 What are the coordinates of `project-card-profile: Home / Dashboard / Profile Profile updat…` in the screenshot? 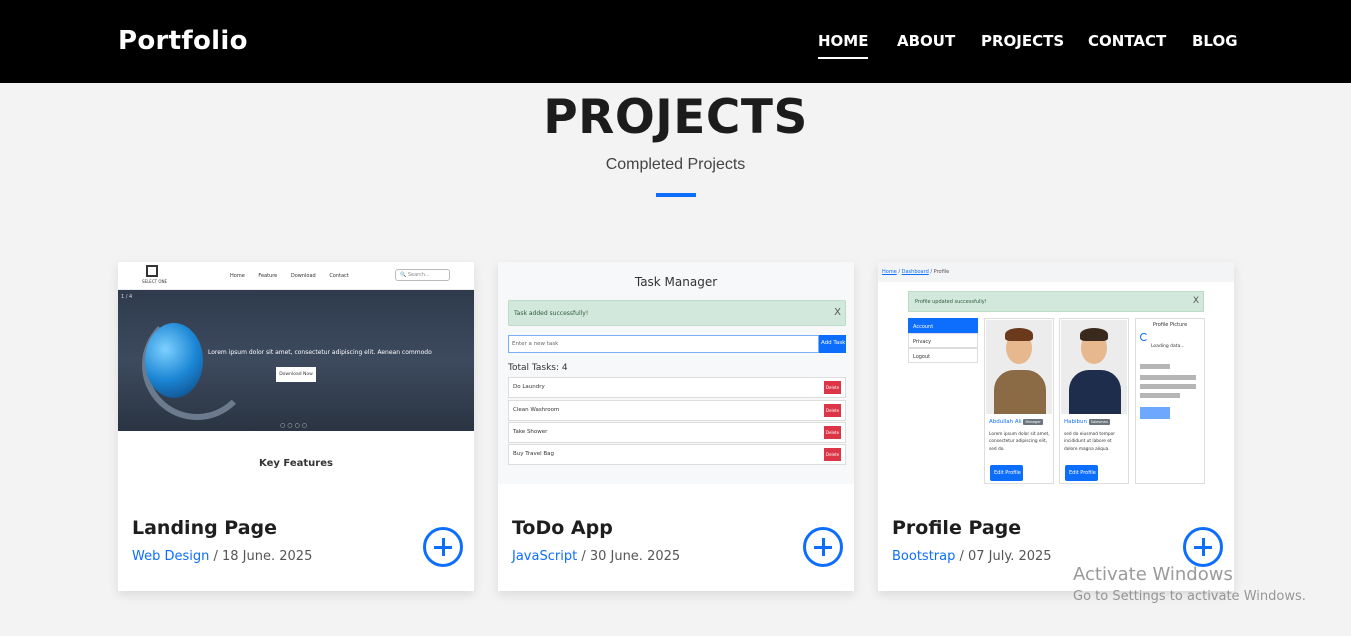 It's located at (1056, 426).